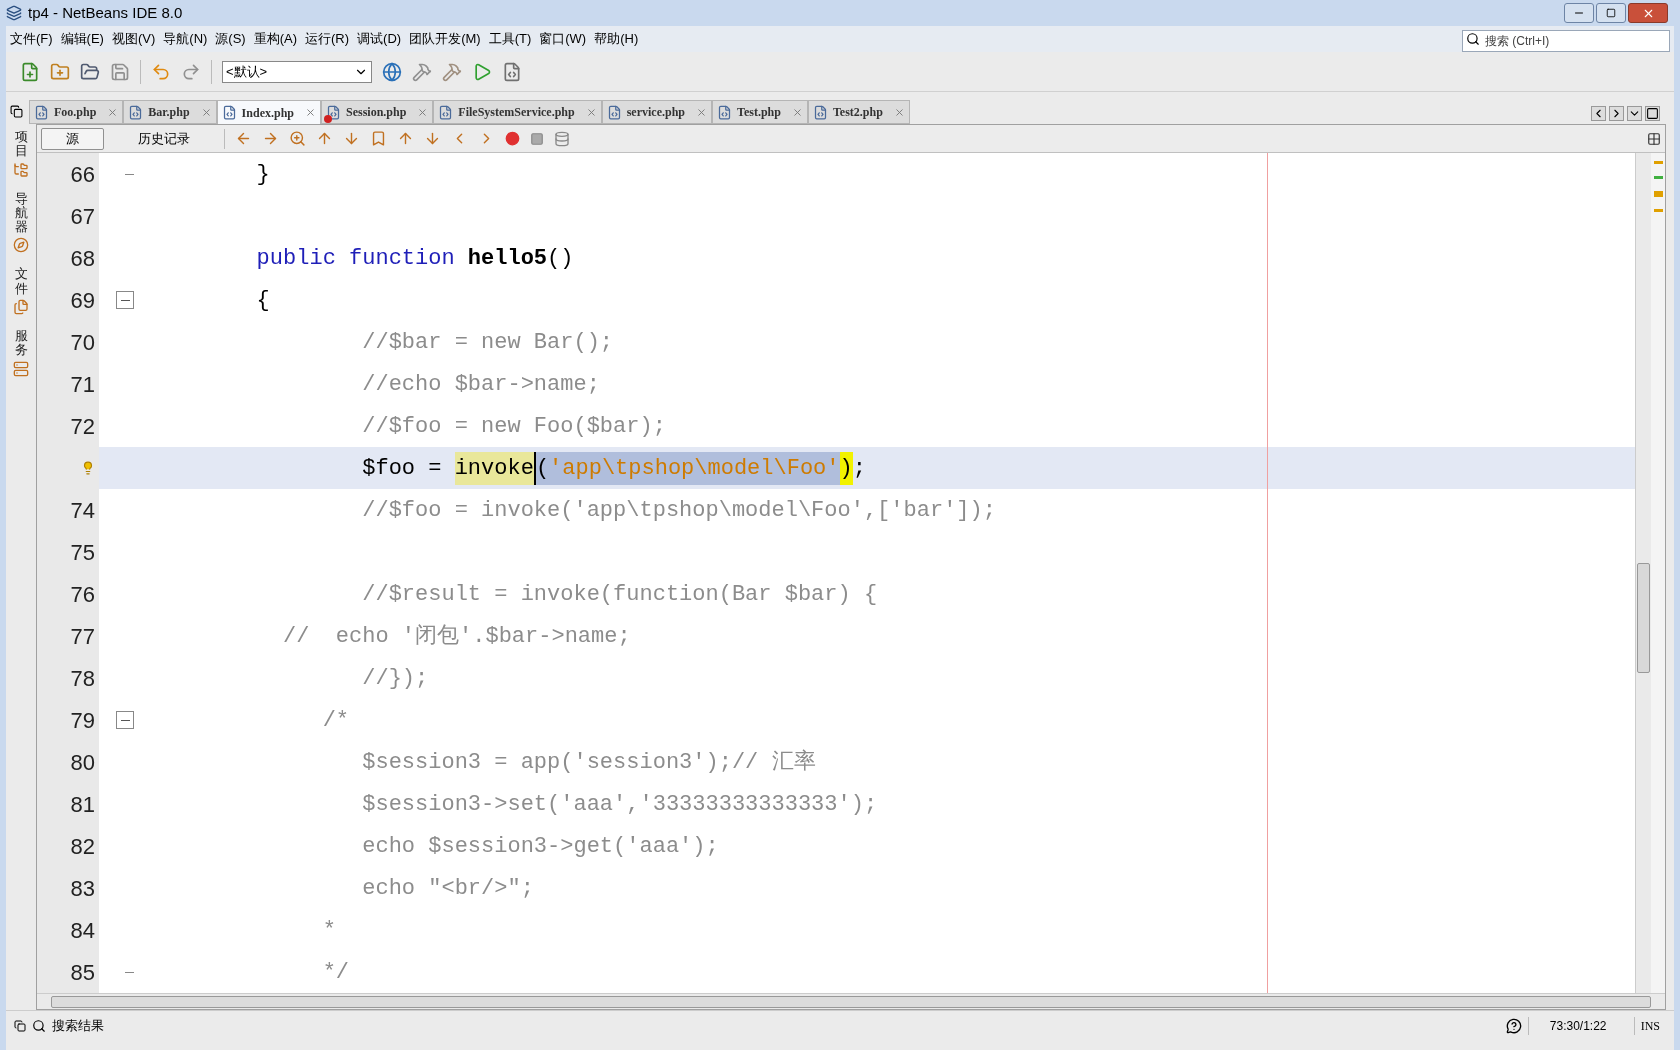 The height and width of the screenshot is (1050, 1680). Describe the element at coordinates (1634, 113) in the screenshot. I see `tab-list-icon` at that location.